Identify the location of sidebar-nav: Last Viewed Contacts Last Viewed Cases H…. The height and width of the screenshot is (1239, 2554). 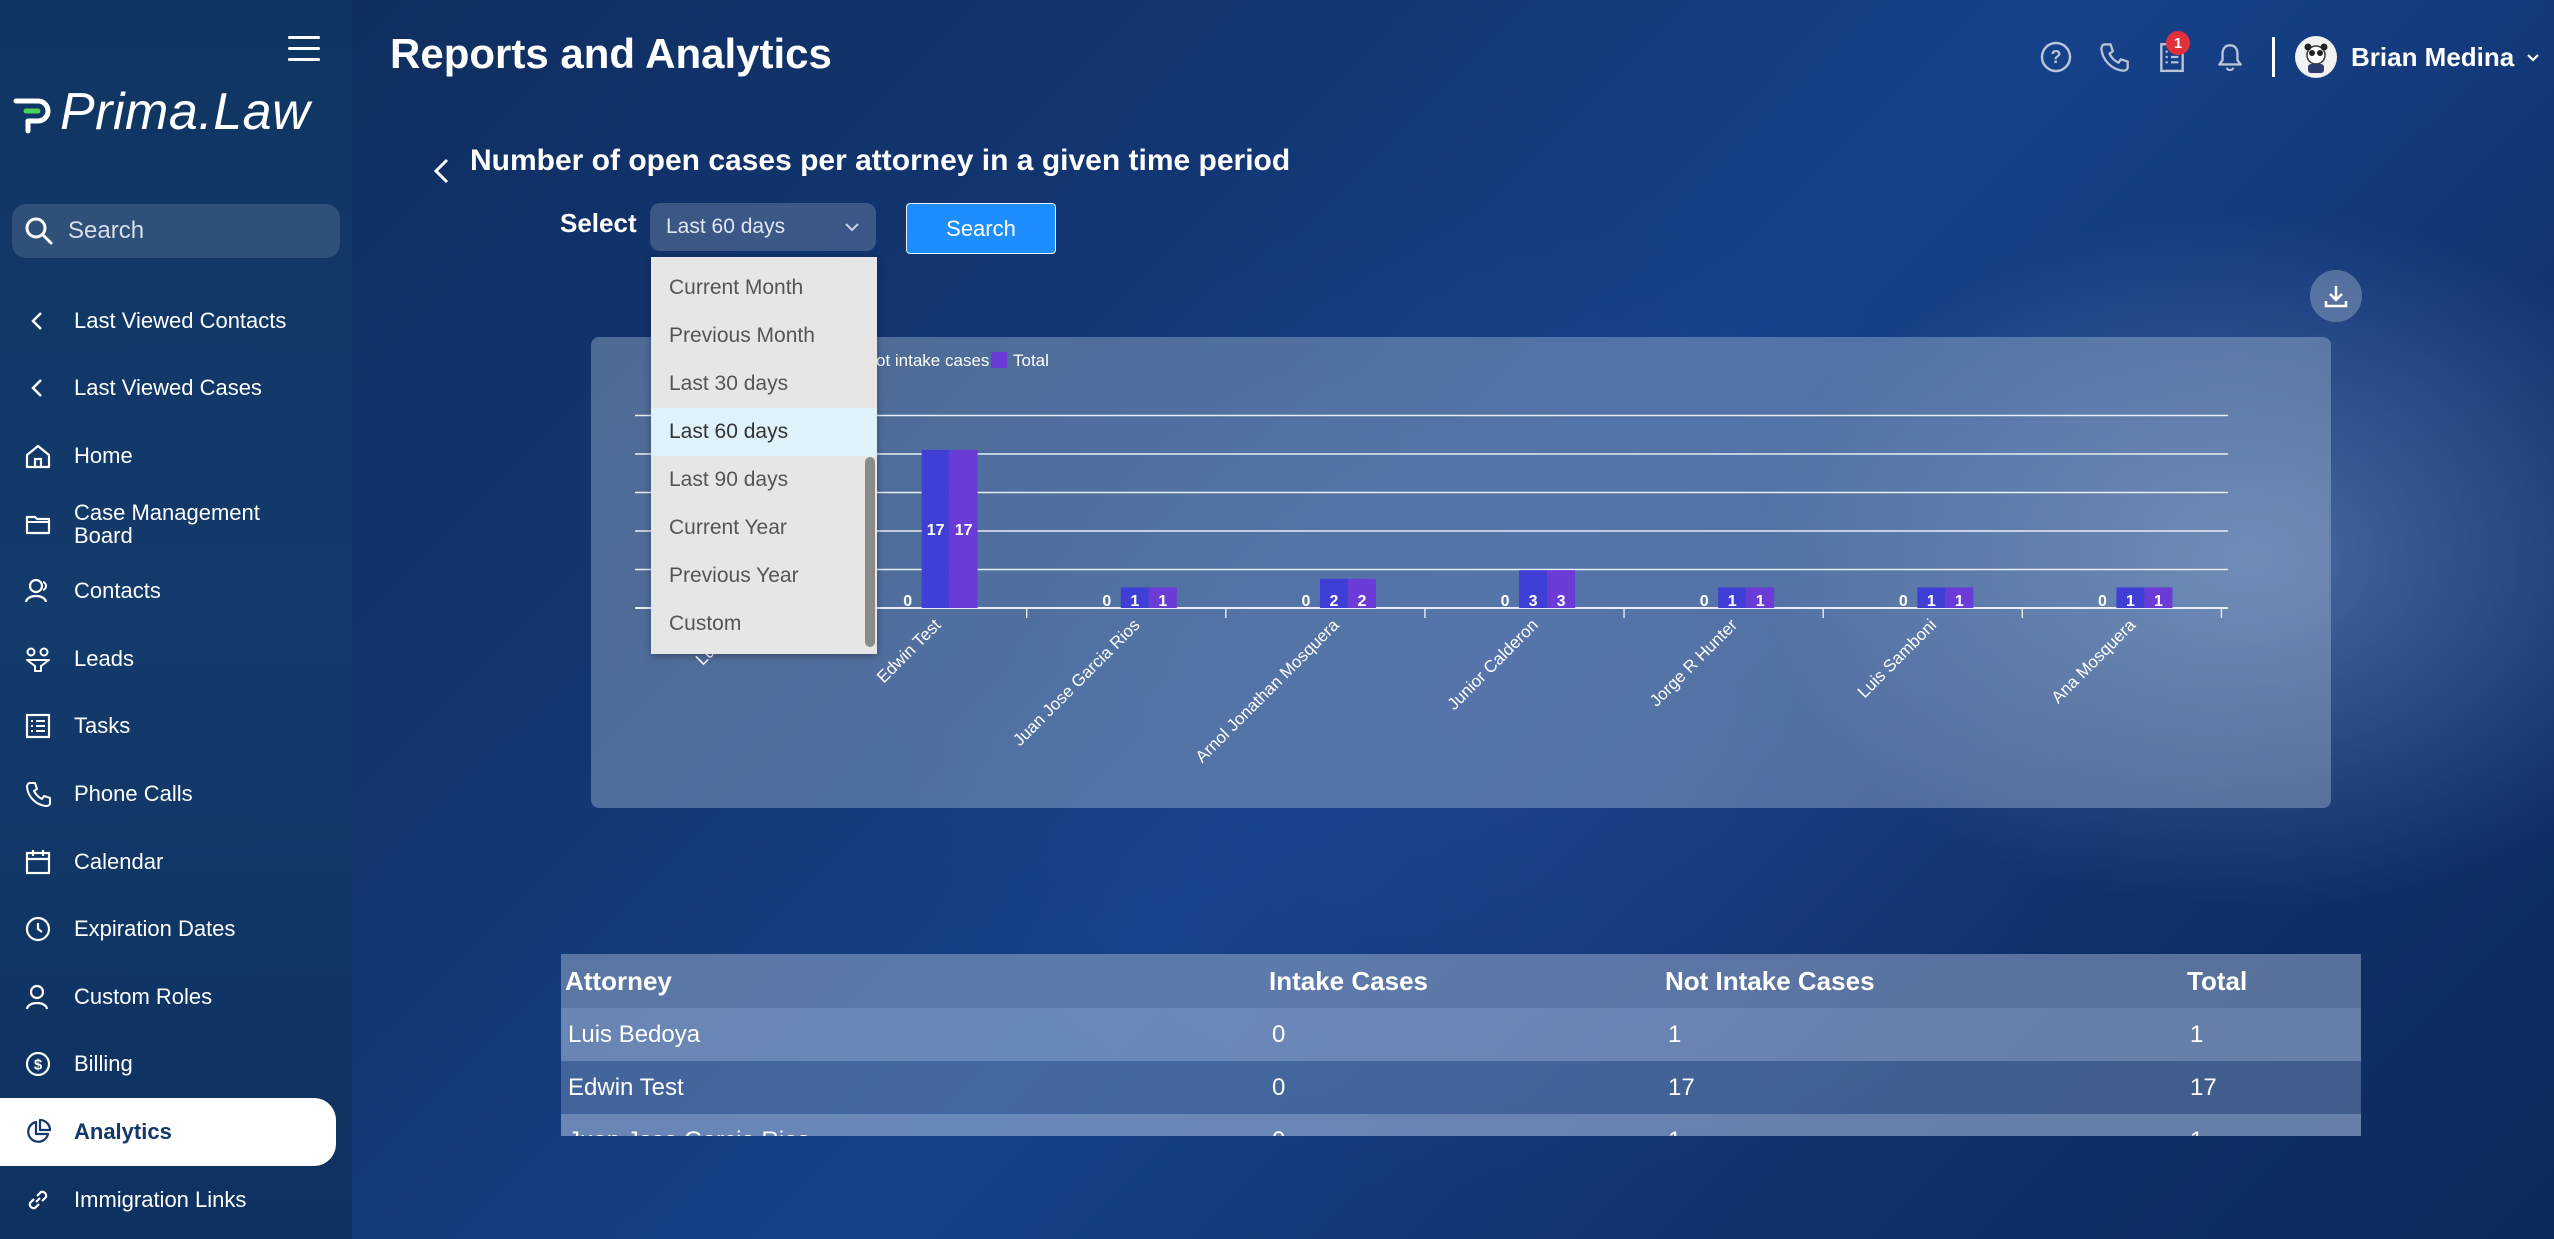
(176, 760).